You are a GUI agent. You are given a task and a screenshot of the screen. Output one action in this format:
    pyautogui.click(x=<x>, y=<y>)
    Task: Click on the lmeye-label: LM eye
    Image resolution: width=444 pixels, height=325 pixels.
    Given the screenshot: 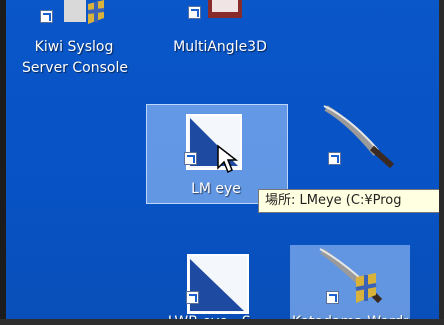 What is the action you would take?
    pyautogui.click(x=216, y=189)
    